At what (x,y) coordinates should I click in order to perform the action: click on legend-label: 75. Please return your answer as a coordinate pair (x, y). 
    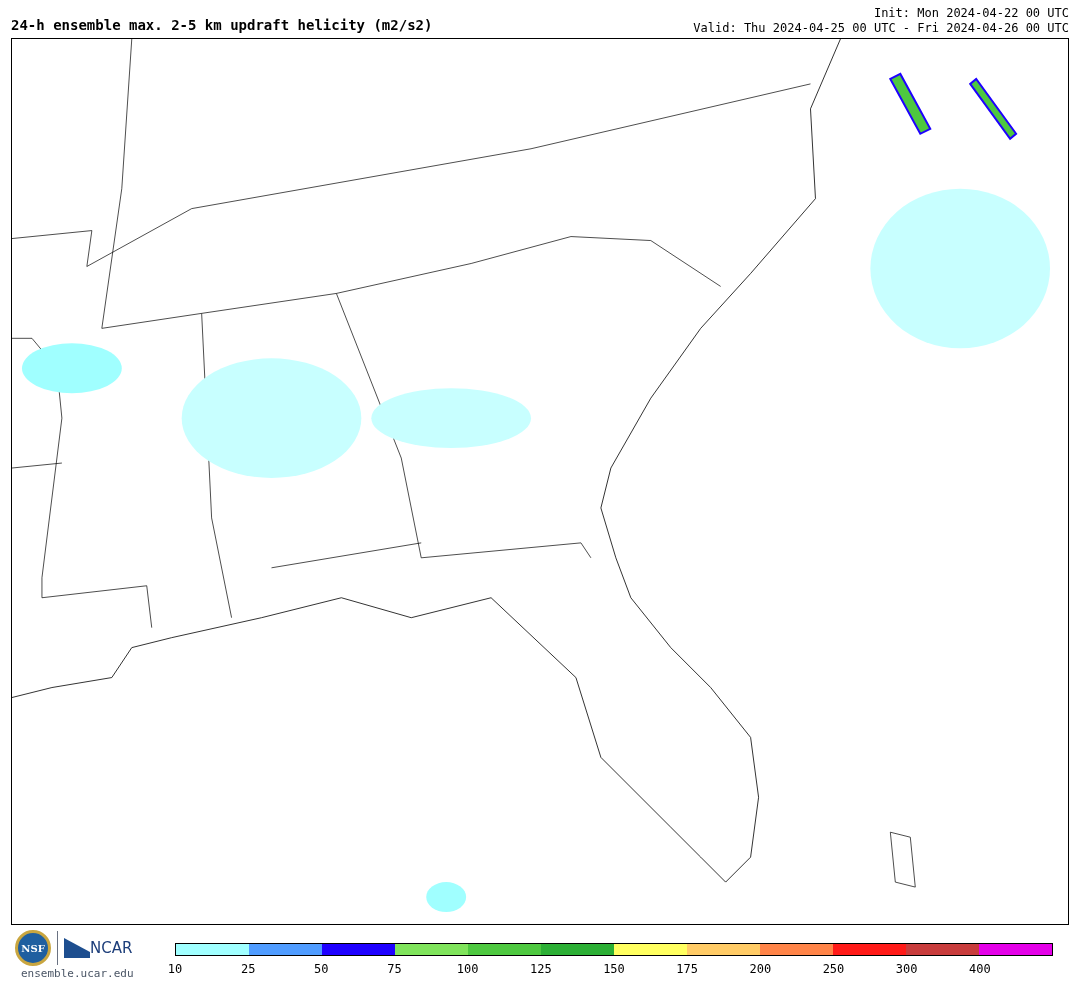
    Looking at the image, I should click on (394, 969).